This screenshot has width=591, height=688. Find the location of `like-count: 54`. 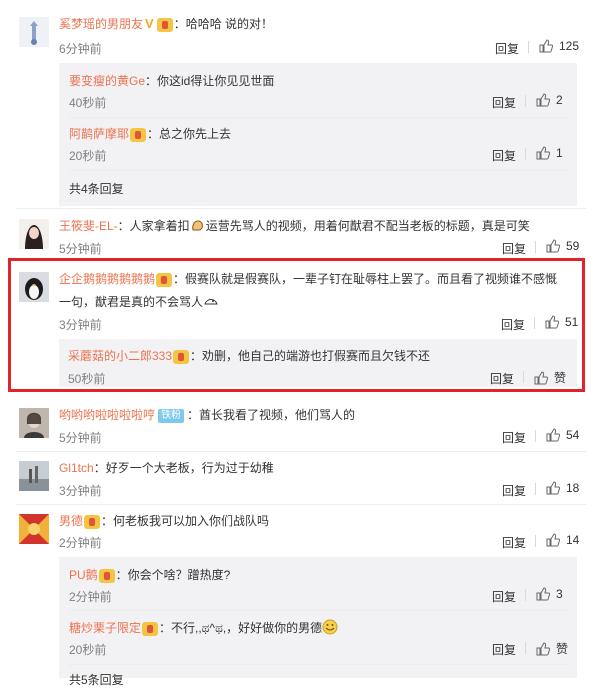

like-count: 54 is located at coordinates (573, 435).